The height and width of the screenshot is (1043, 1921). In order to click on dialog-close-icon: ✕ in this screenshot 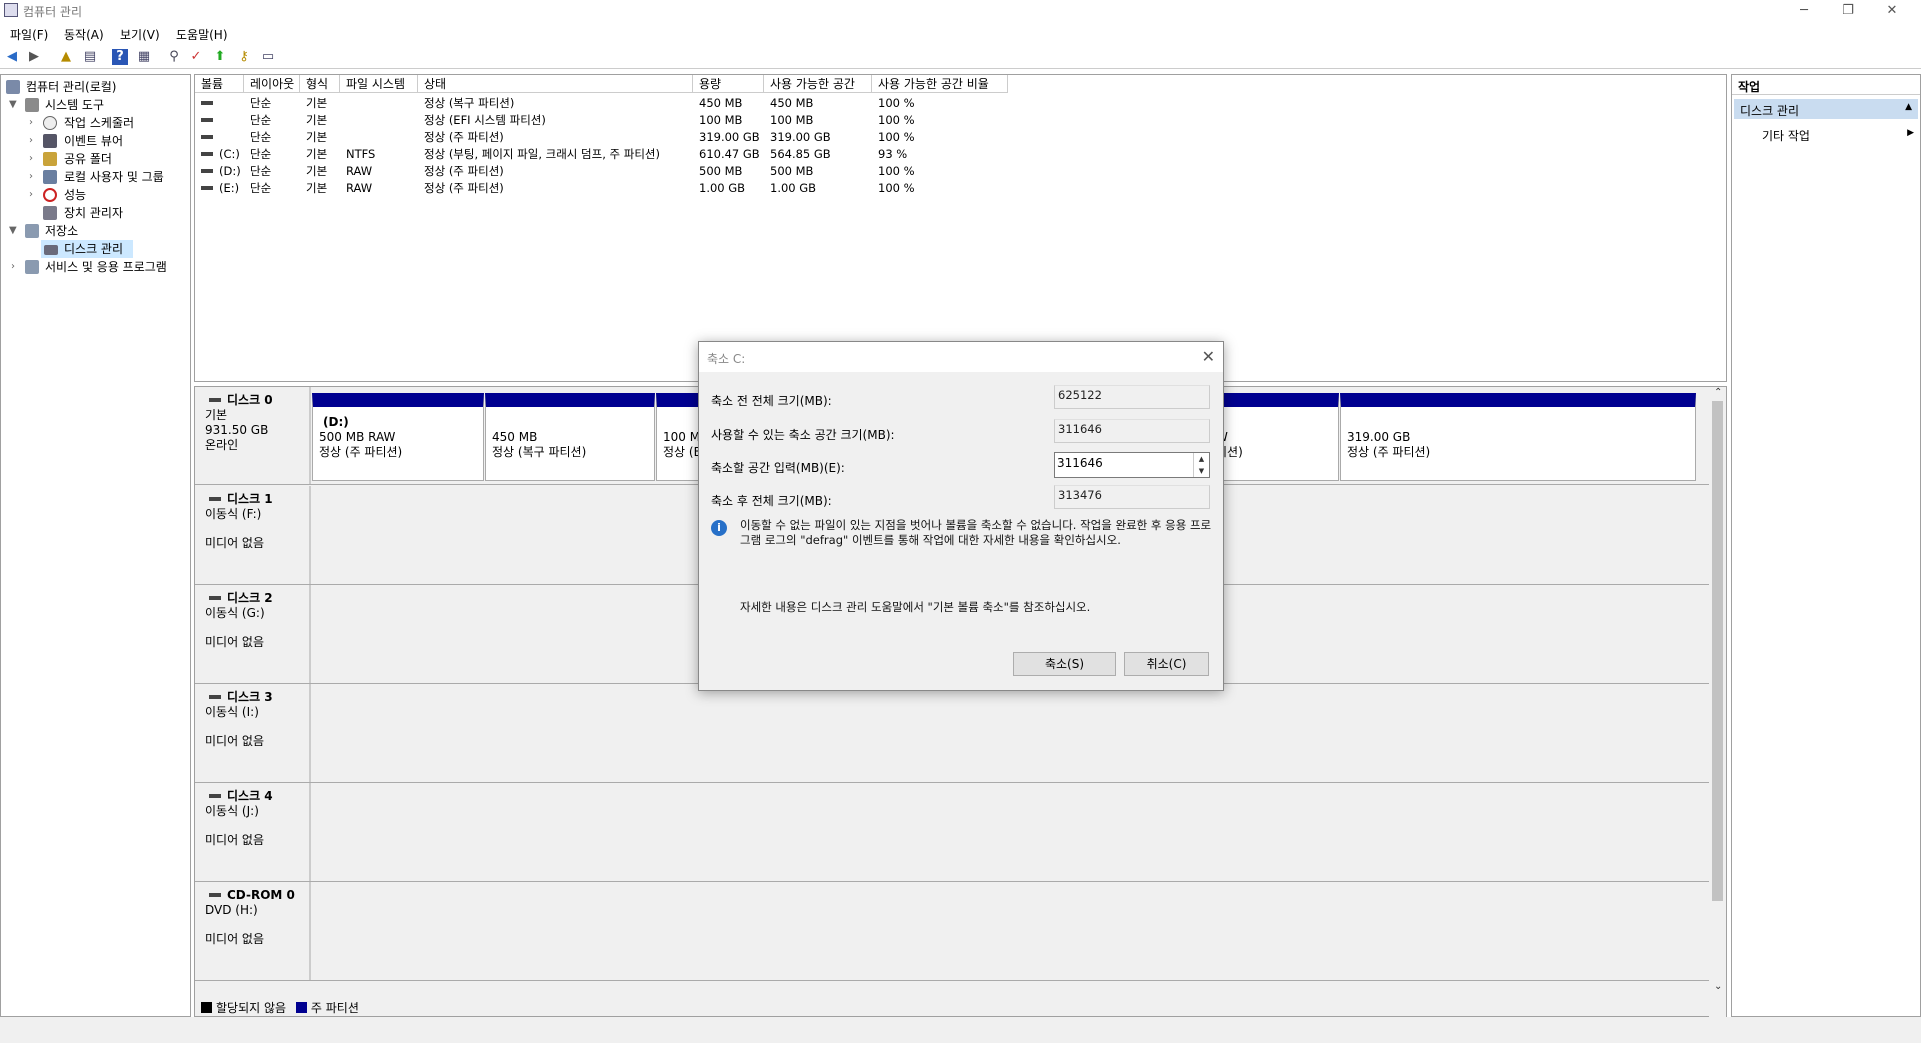, I will do `click(1208, 356)`.